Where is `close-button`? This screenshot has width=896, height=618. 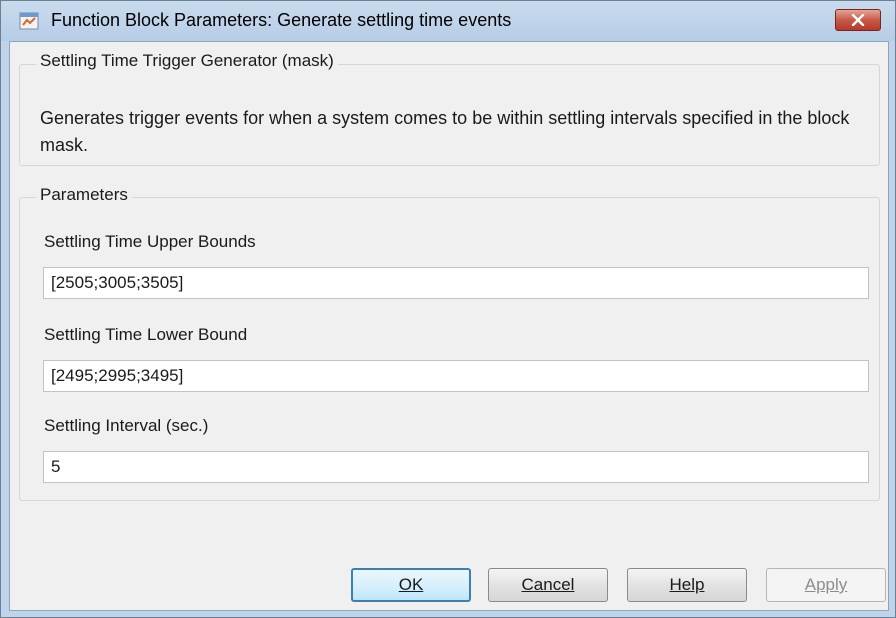 close-button is located at coordinates (858, 20).